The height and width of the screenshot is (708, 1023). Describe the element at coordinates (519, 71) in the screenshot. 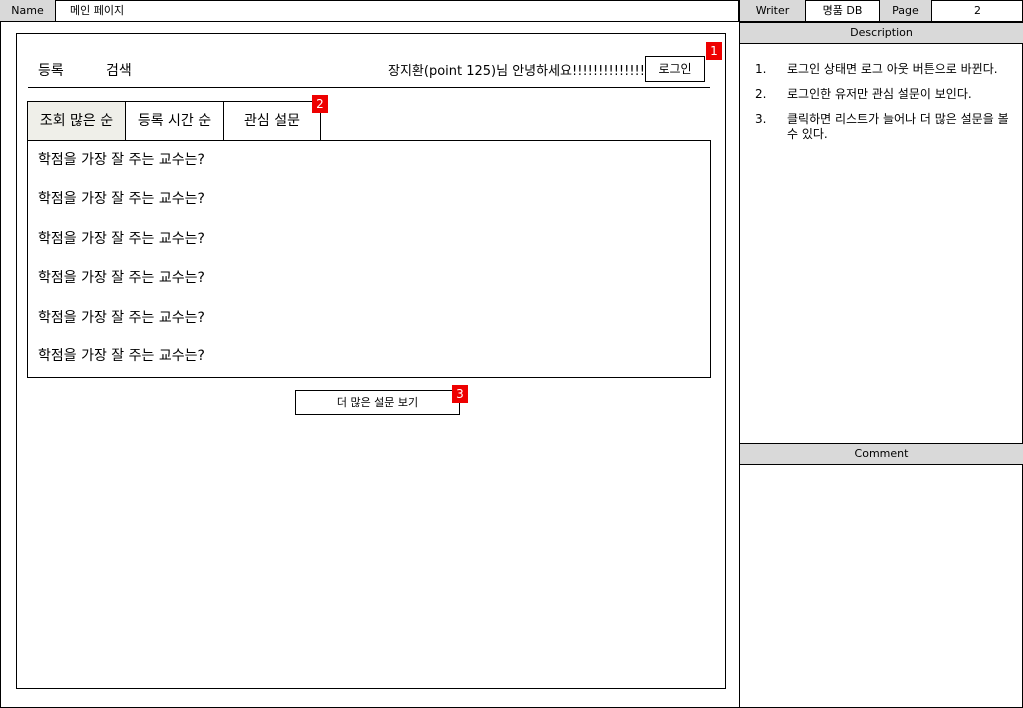

I see `greeting-text: 장지환(point 125)님 안녕하세요!!!!!!!!!!!!!!!` at that location.